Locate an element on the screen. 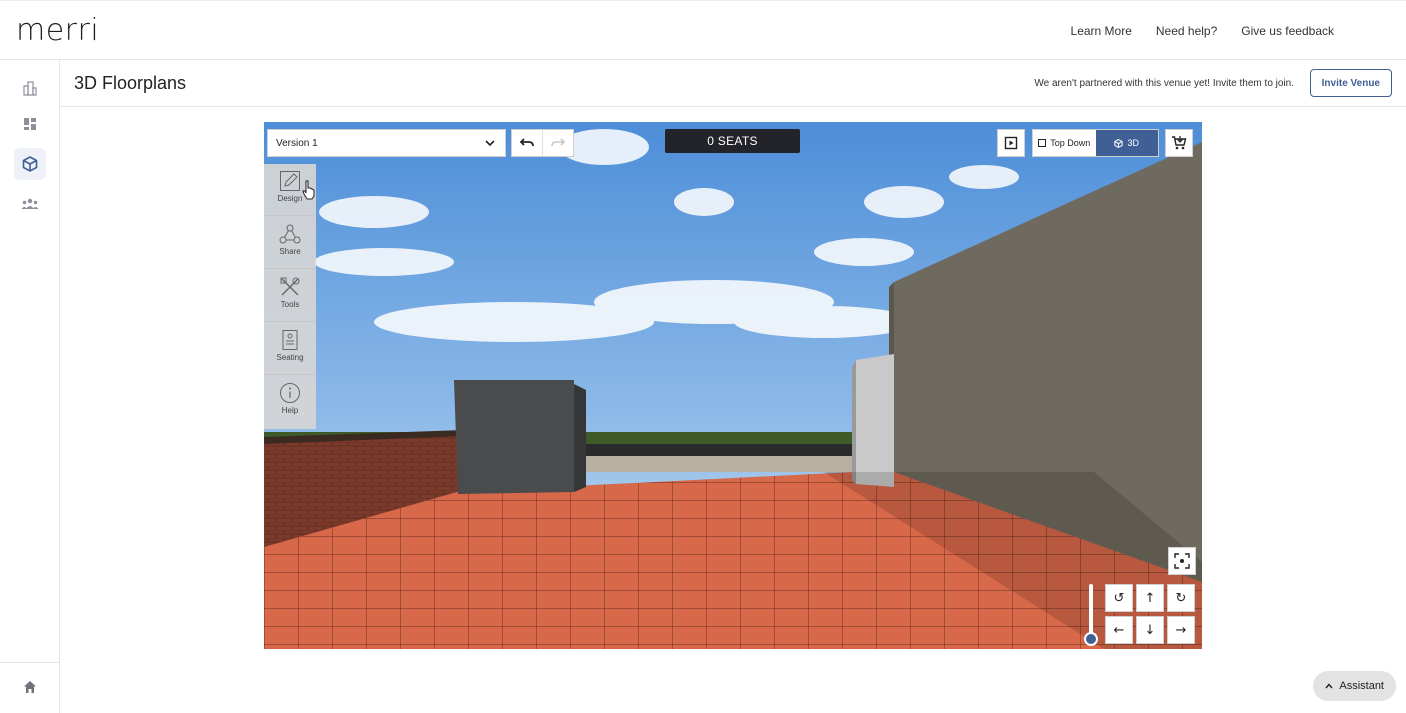  undo-redo-group is located at coordinates (542, 143).